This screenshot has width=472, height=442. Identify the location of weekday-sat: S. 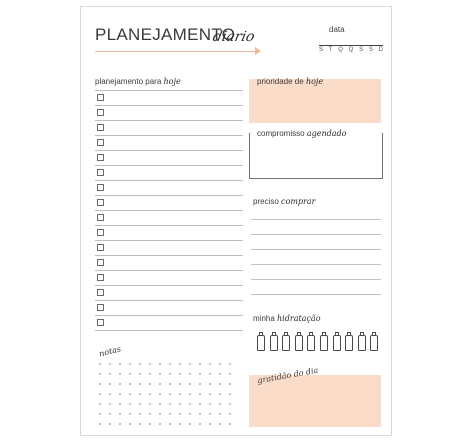
(371, 50).